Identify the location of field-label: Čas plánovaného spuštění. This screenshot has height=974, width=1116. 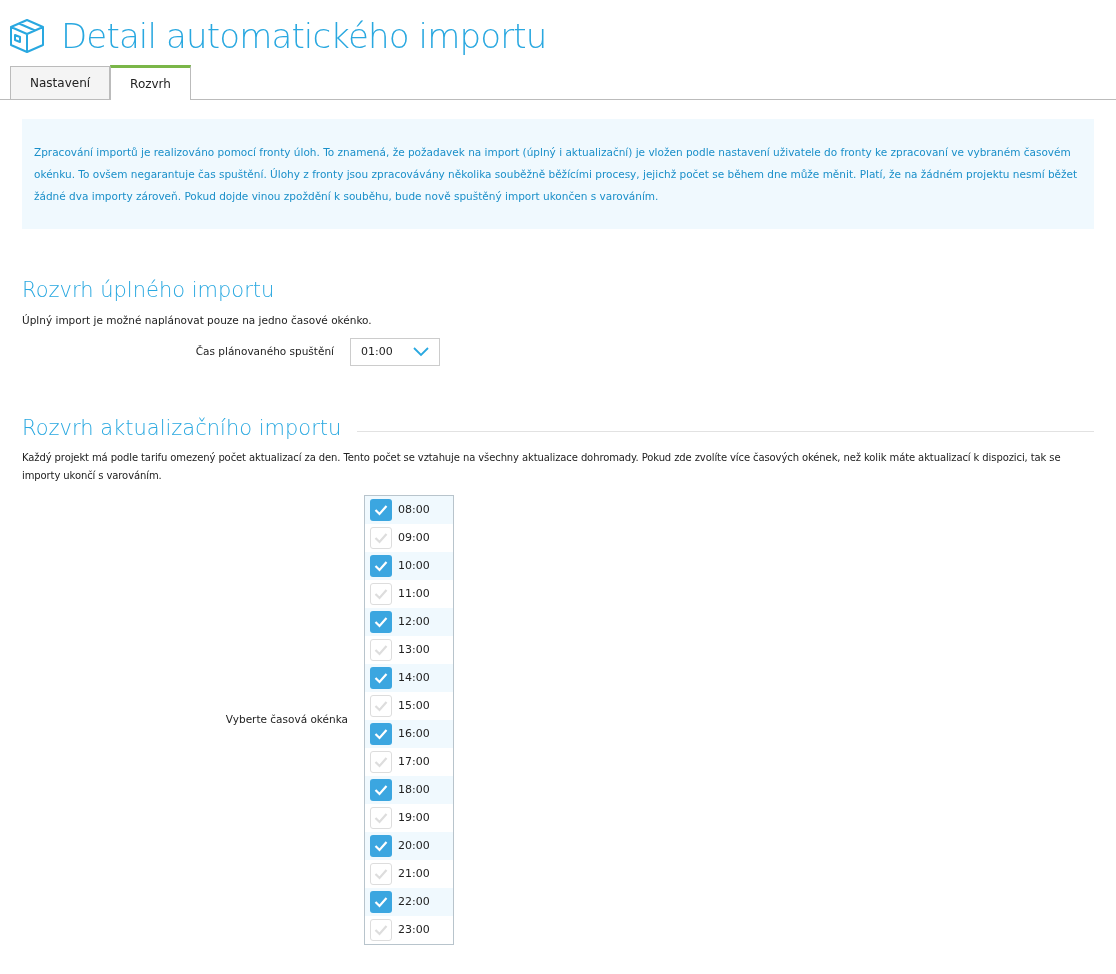
(264, 352).